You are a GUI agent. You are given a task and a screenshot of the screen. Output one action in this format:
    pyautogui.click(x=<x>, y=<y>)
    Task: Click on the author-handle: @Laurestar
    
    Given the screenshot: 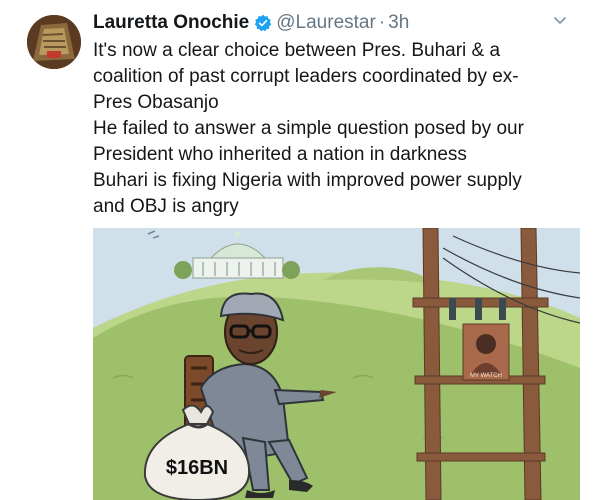 What is the action you would take?
    pyautogui.click(x=326, y=23)
    